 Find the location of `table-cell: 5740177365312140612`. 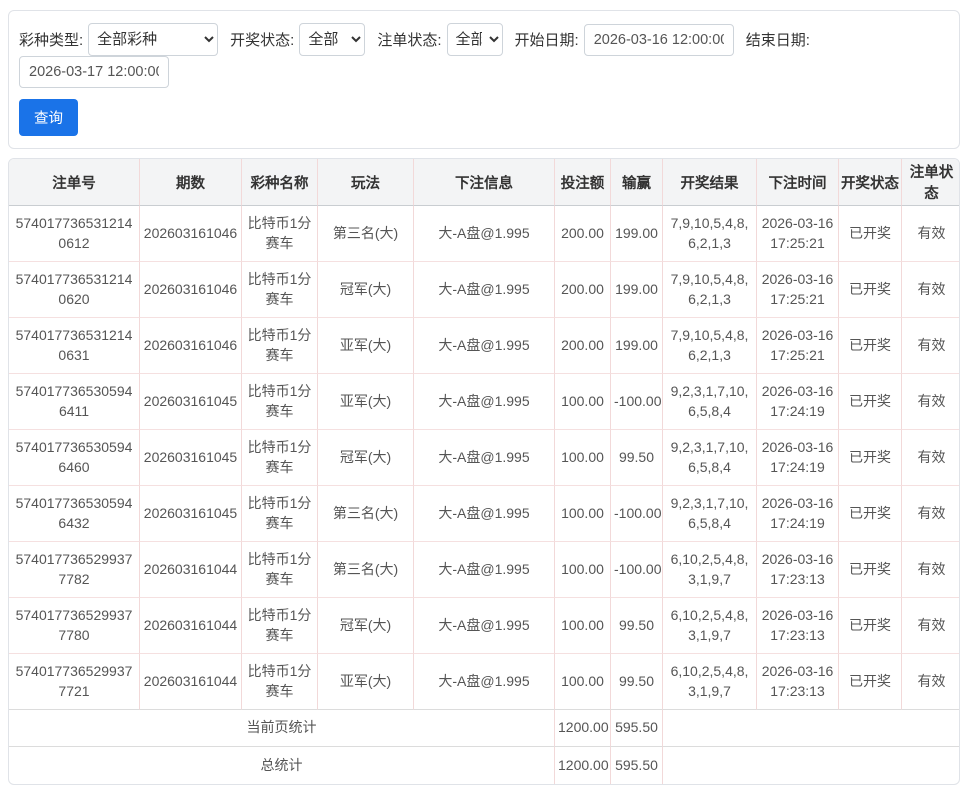

table-cell: 5740177365312140612 is located at coordinates (74, 234).